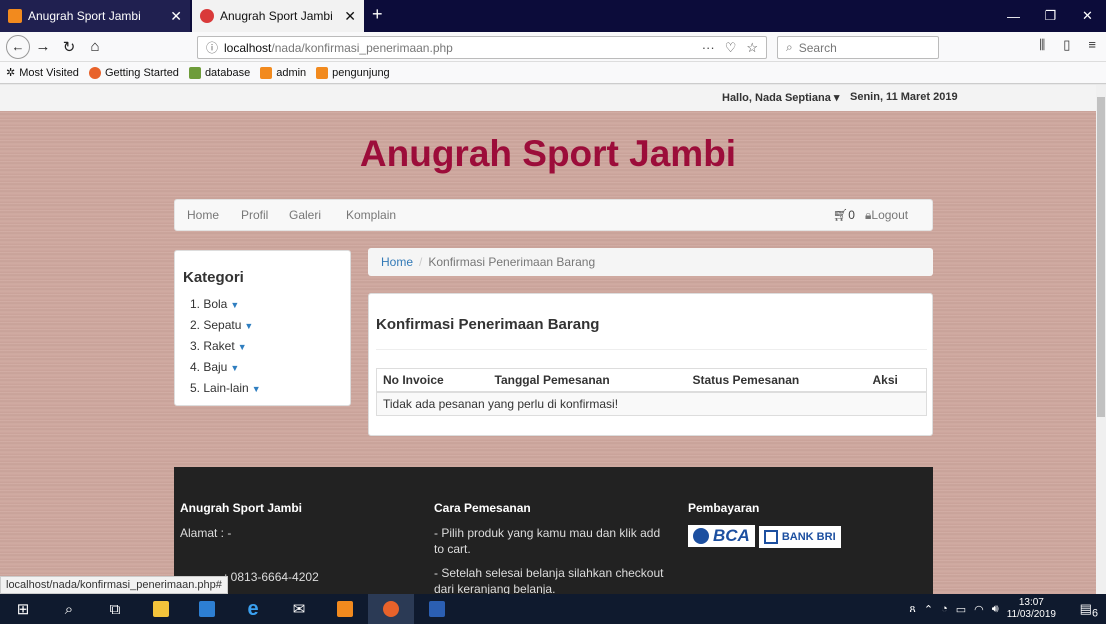  What do you see at coordinates (203, 215) in the screenshot?
I see `menu-home: Home` at bounding box center [203, 215].